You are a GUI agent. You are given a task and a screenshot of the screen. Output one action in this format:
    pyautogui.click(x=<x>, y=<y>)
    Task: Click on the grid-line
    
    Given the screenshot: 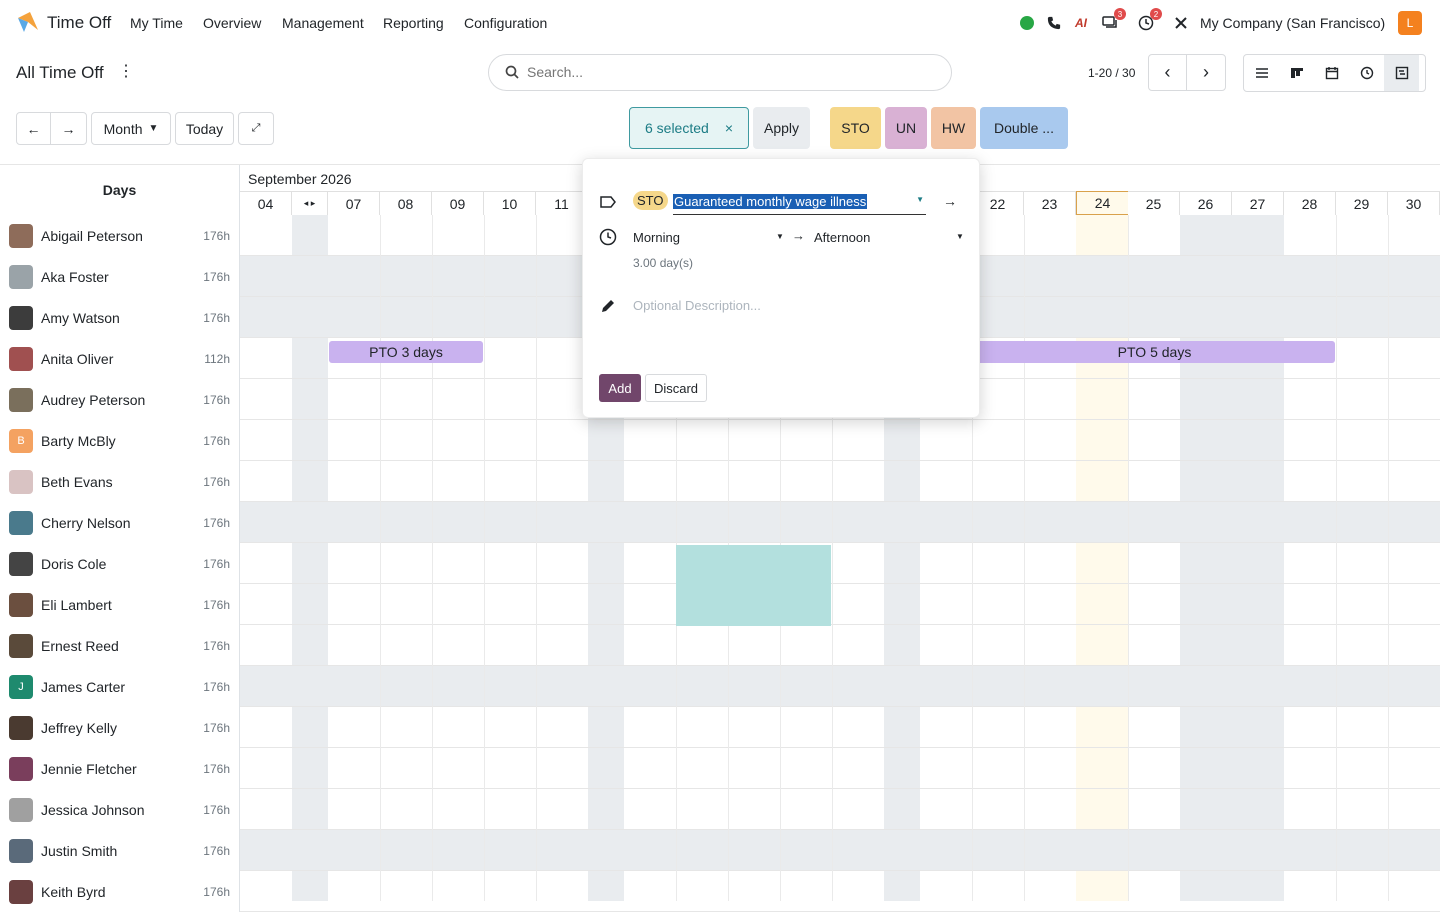 What is the action you would take?
    pyautogui.click(x=380, y=558)
    